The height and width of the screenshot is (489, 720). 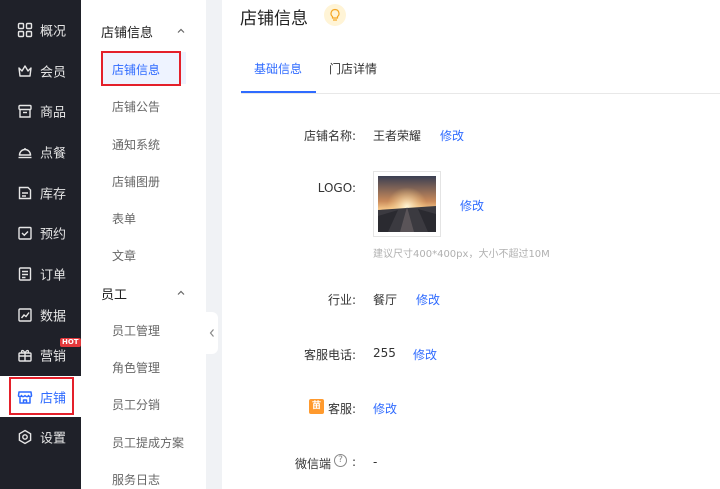 What do you see at coordinates (25, 111) in the screenshot?
I see `store-box-icon` at bounding box center [25, 111].